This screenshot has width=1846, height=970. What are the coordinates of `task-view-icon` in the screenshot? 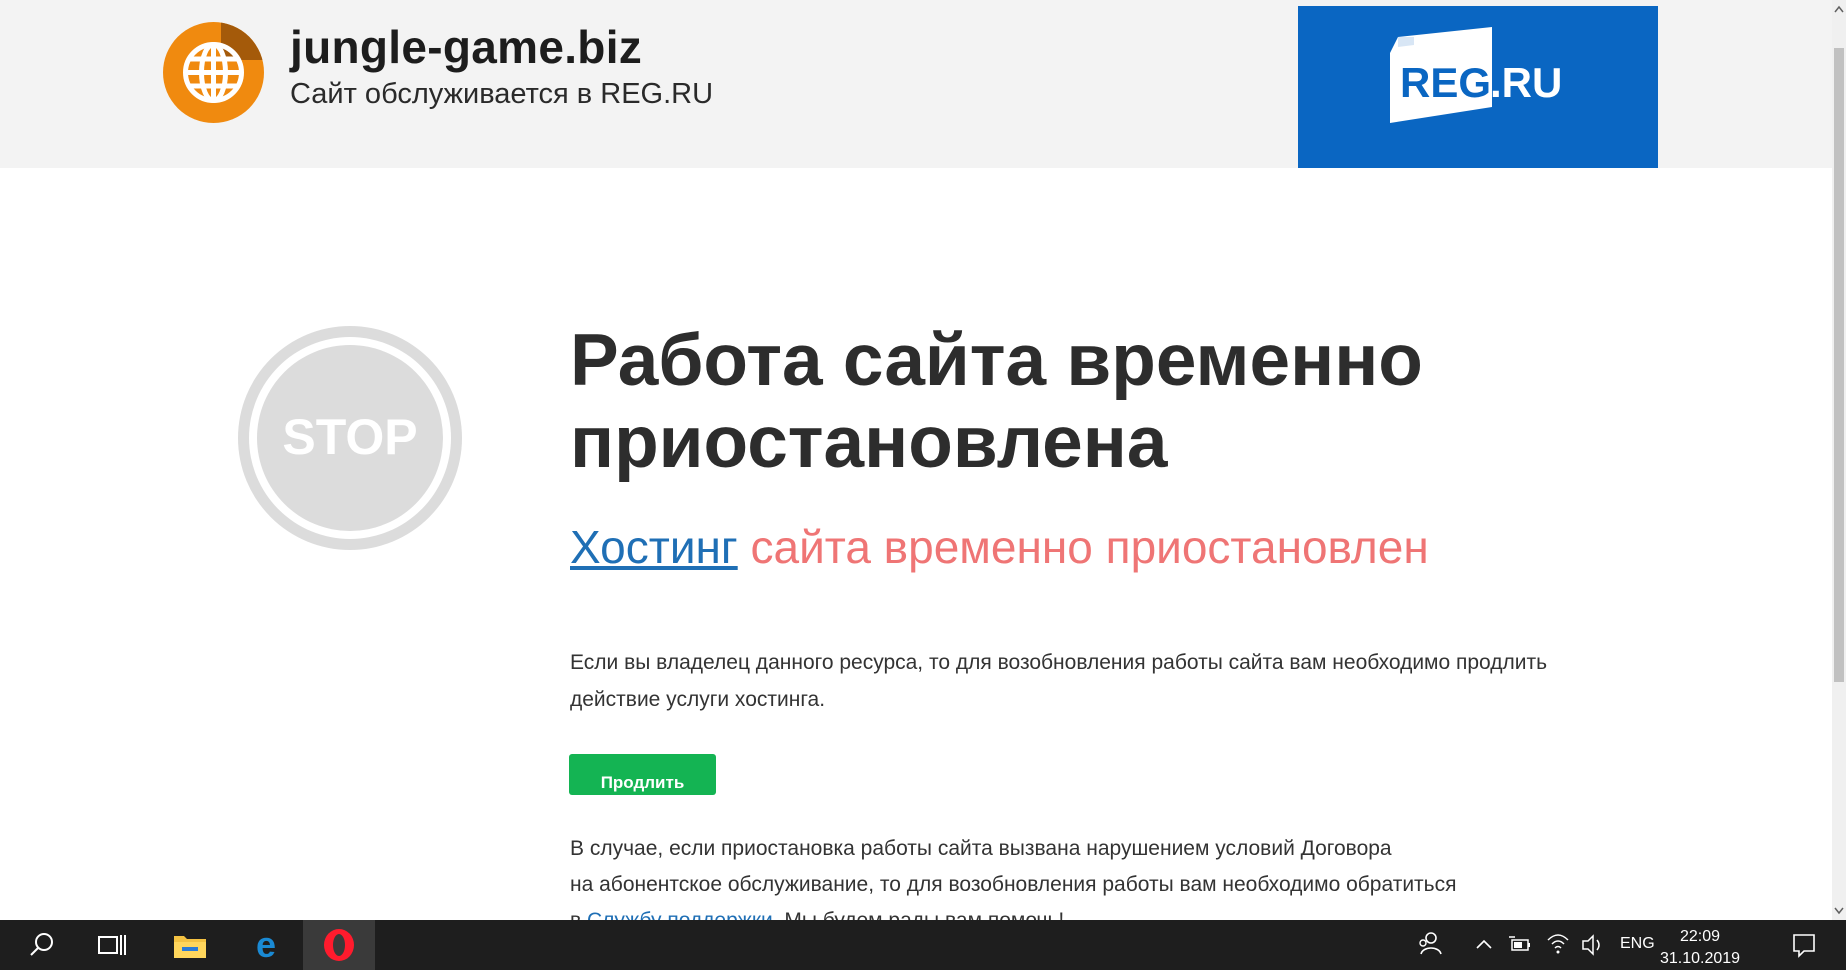 It's located at (112, 945).